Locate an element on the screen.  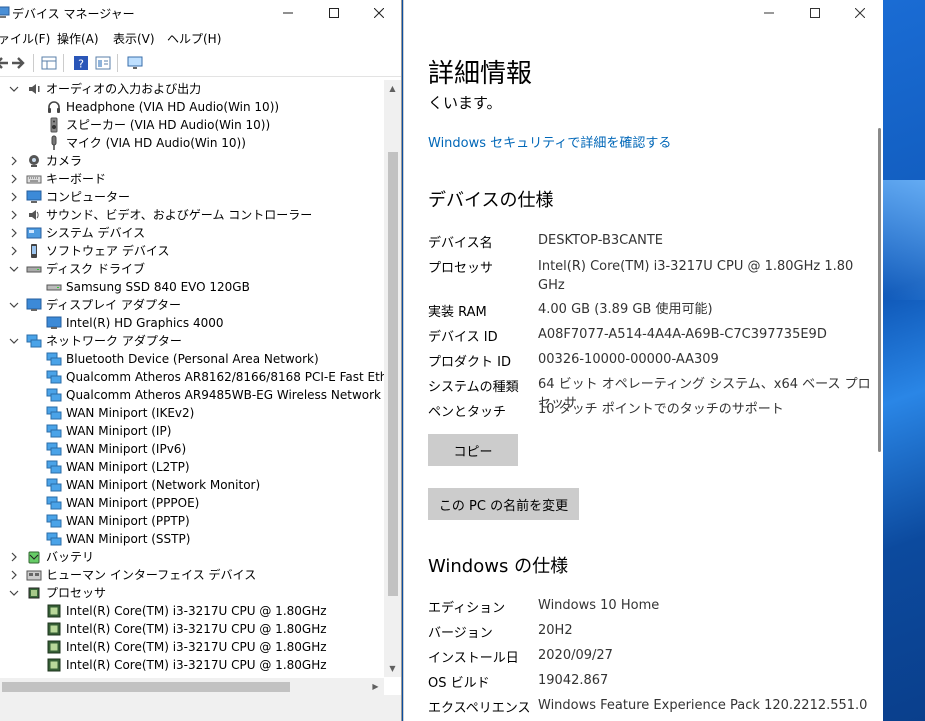
tree-category: オーディオの入力および出力 is located at coordinates (192, 89).